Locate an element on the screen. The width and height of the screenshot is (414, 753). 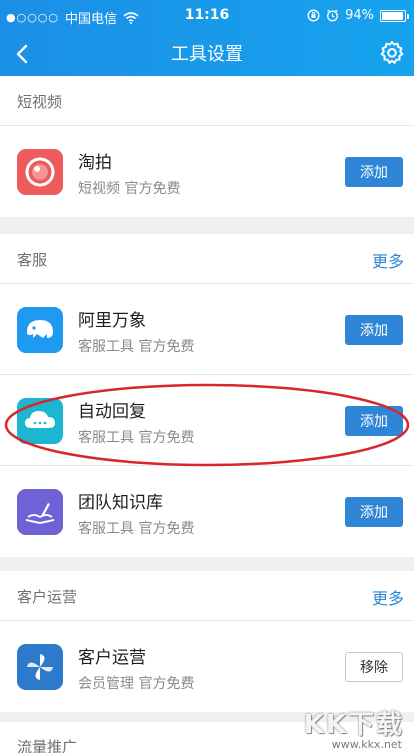
page-title: 工具设置 is located at coordinates (207, 54).